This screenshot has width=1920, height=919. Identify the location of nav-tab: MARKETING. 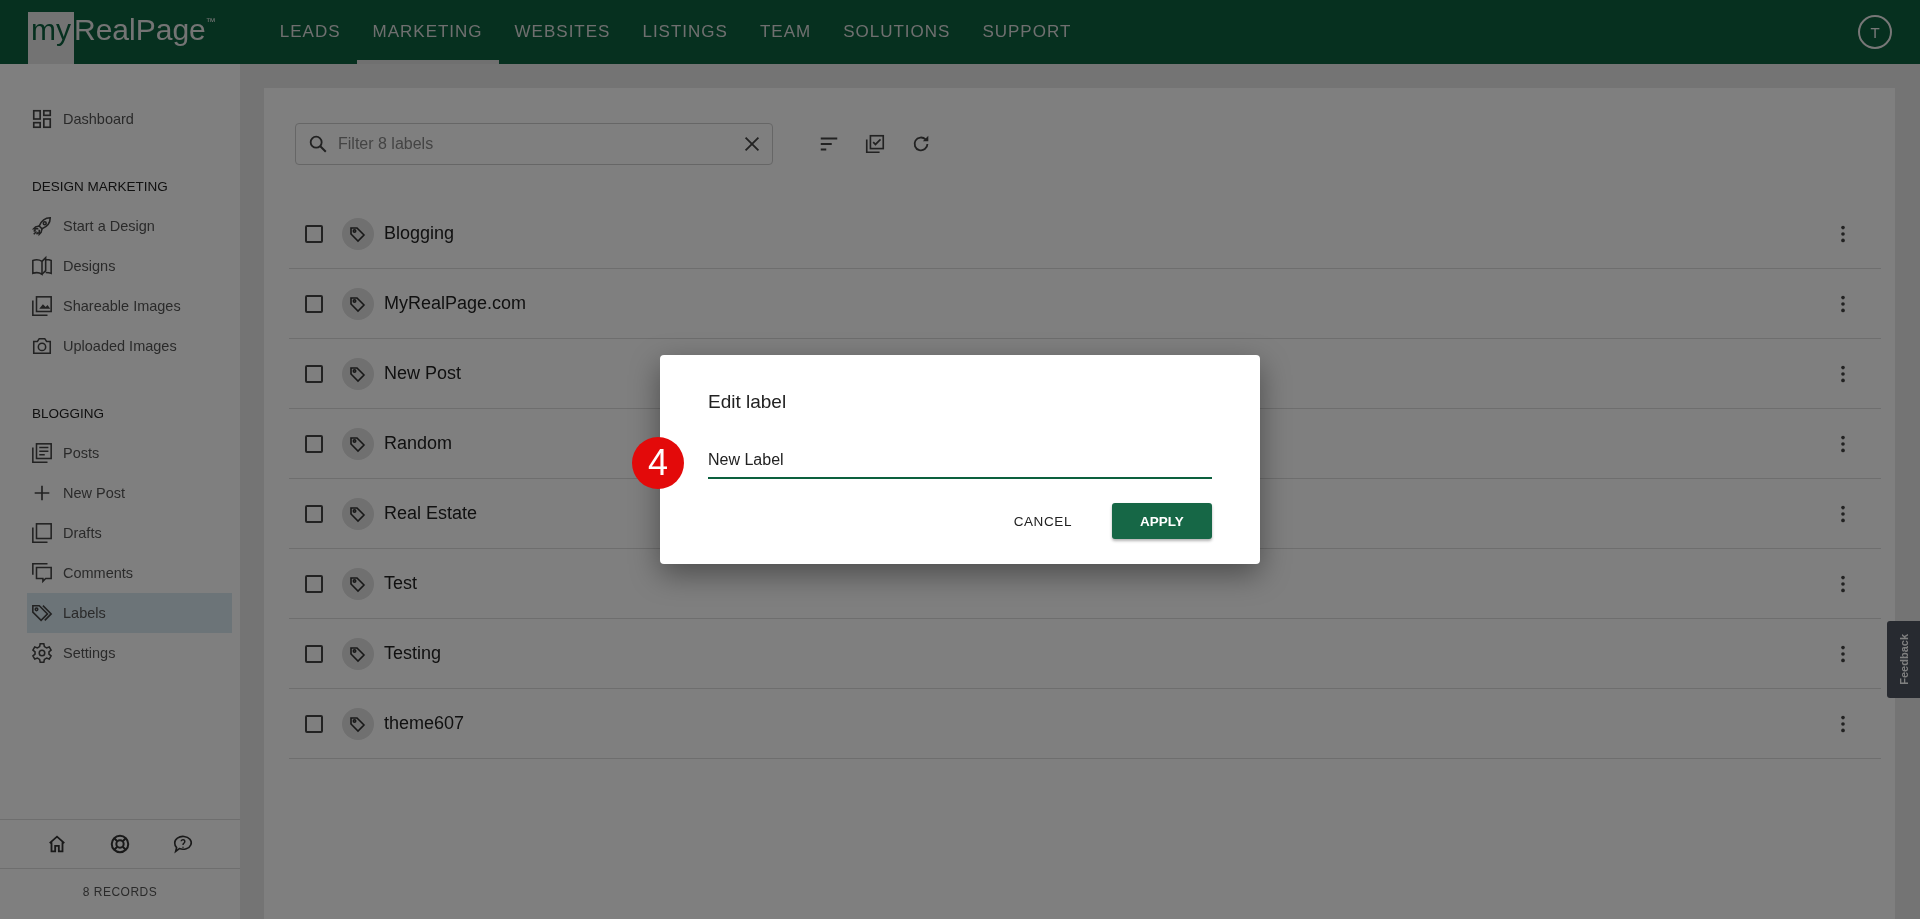
(427, 32).